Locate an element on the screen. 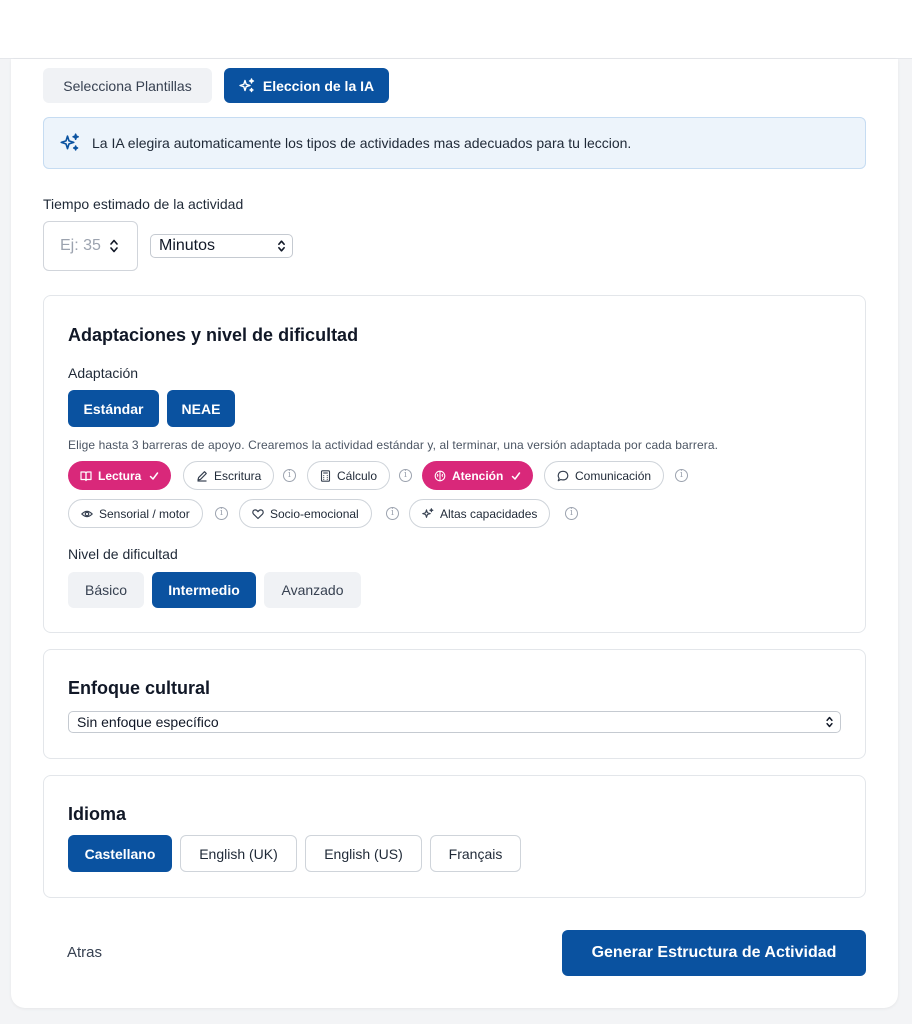 Image resolution: width=912 pixels, height=1024 pixels. language-castellano-button: Castellano is located at coordinates (120, 853).